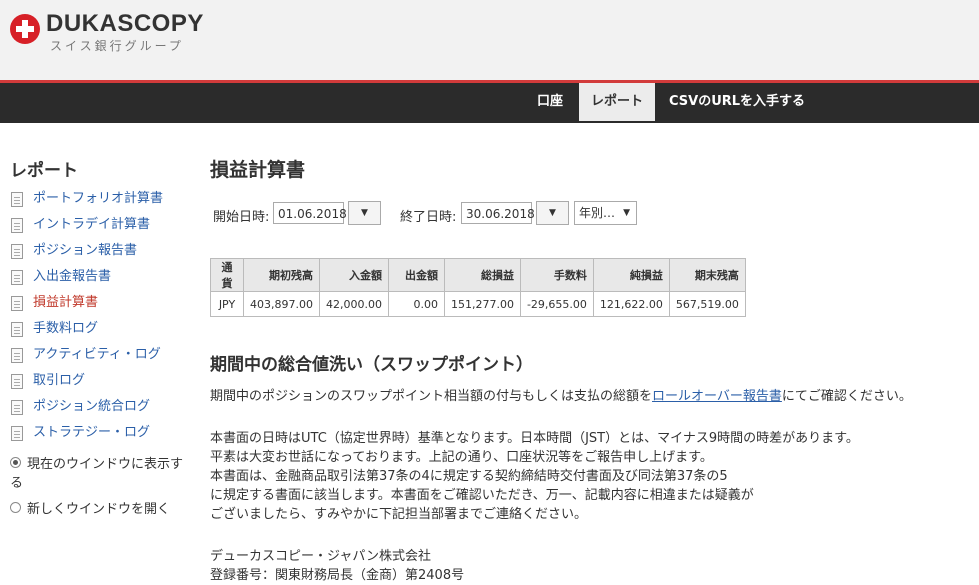  Describe the element at coordinates (227, 304) in the screenshot. I see `cell-currency: JPY` at that location.